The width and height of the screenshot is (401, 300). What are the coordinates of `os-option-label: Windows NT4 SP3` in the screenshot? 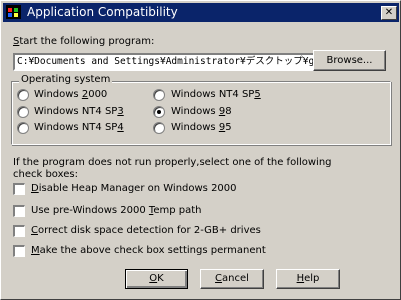 It's located at (79, 111).